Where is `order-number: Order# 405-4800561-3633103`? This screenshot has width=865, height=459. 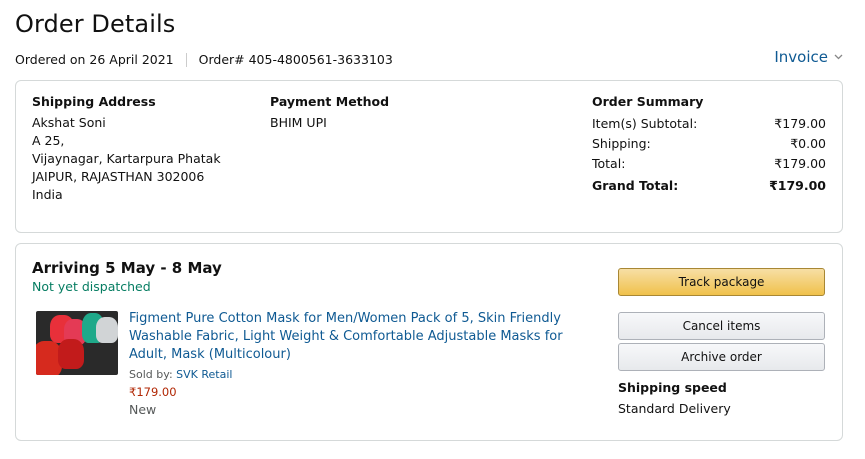 order-number: Order# 405-4800561-3633103 is located at coordinates (295, 59).